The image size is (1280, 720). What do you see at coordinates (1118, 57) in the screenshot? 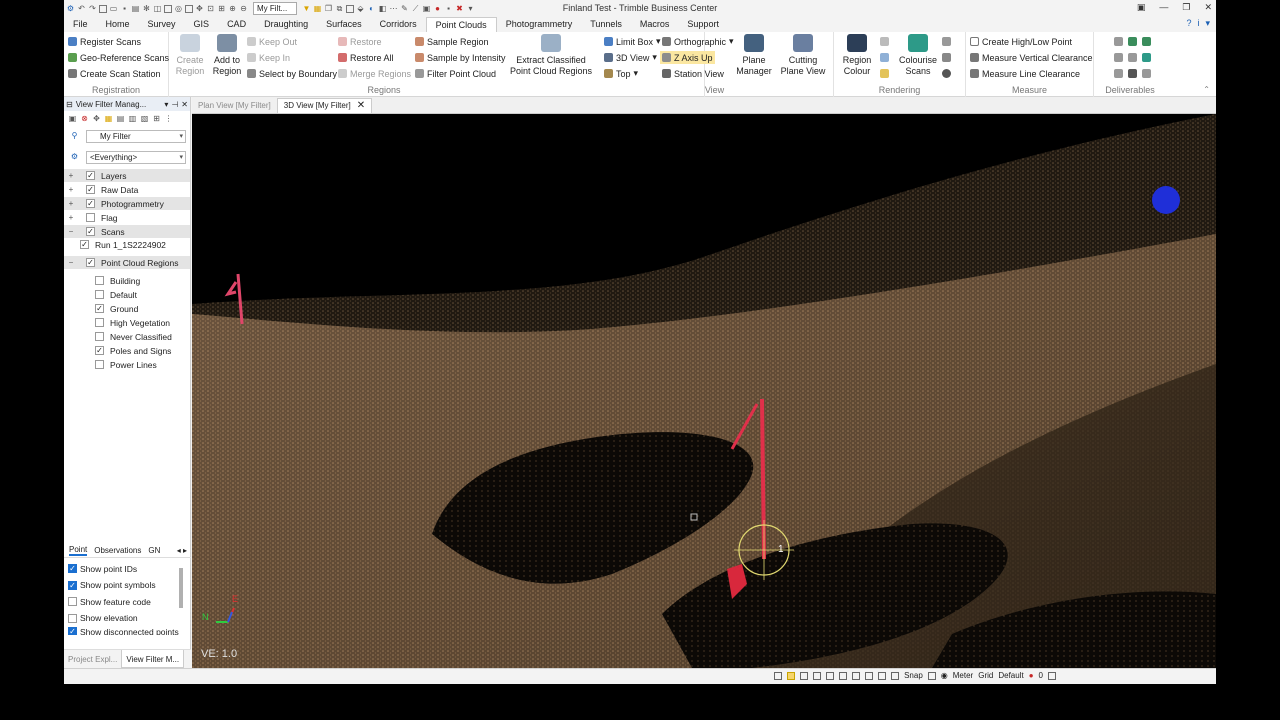
I see `report-icon` at bounding box center [1118, 57].